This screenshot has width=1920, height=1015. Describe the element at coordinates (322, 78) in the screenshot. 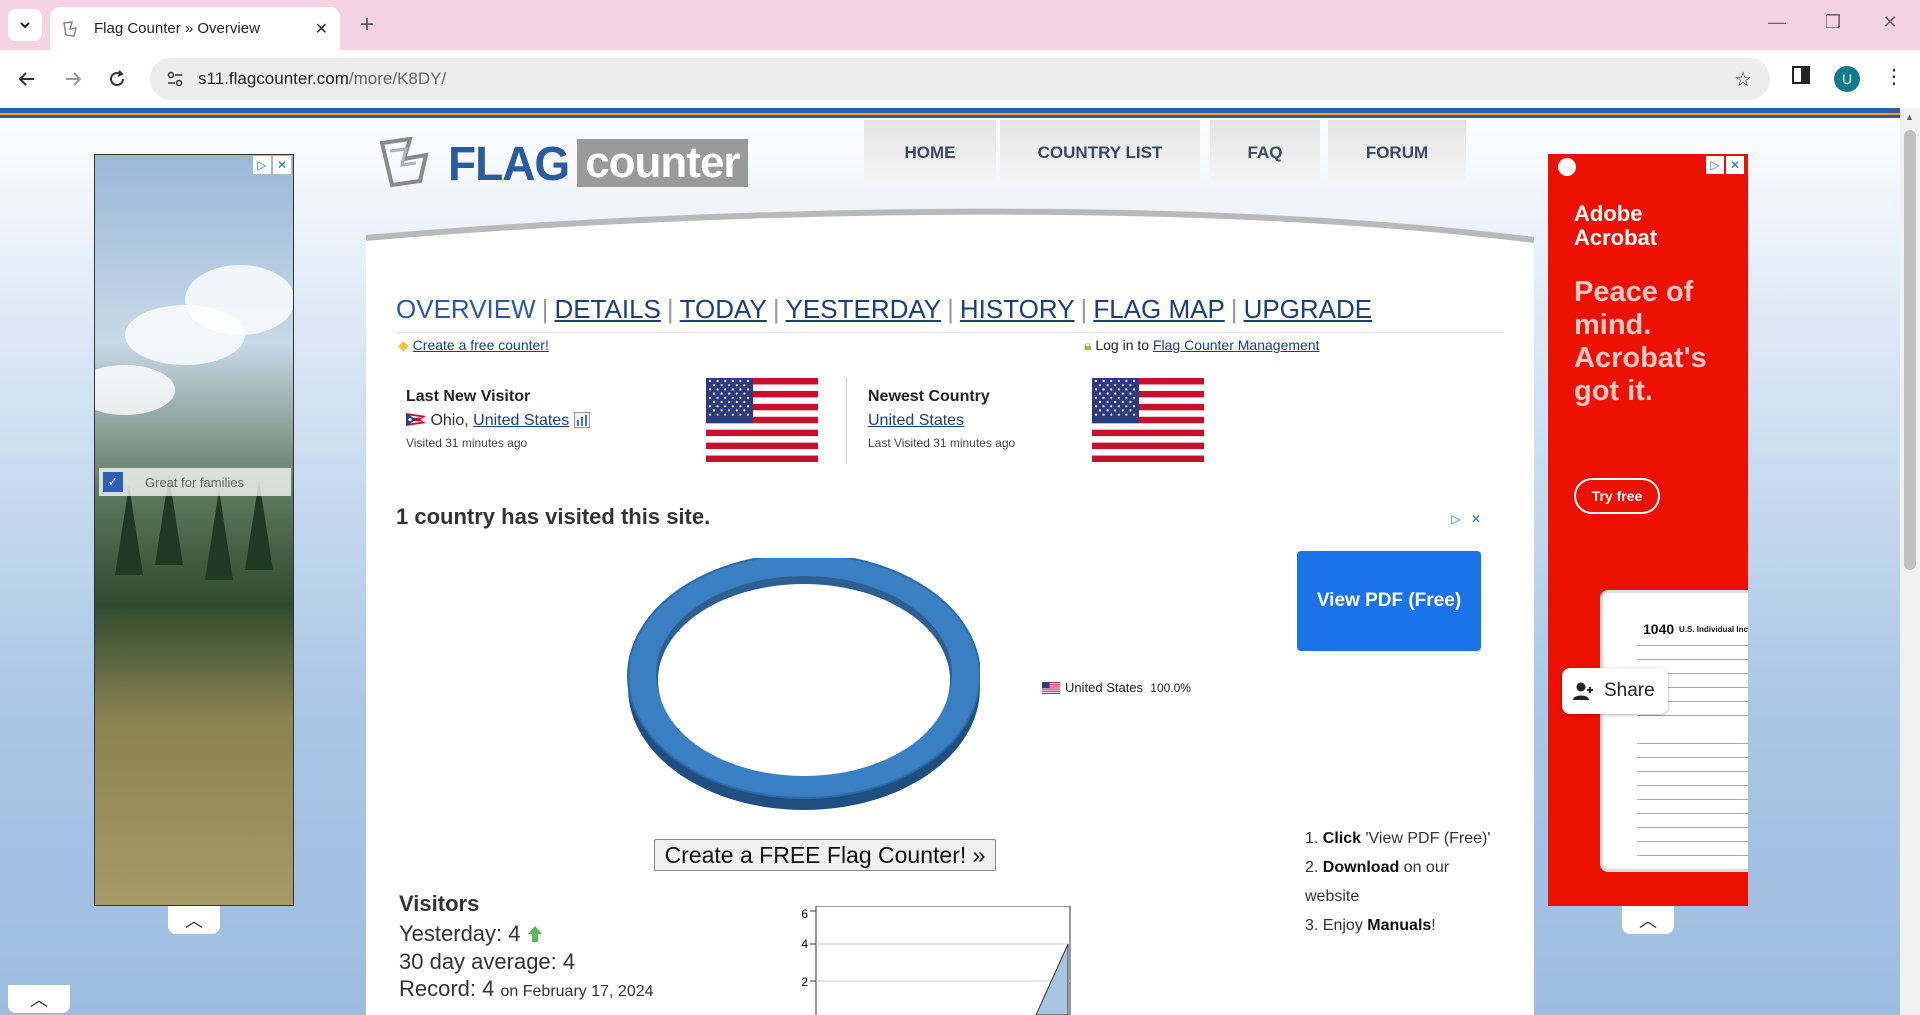

I see `url-text: s11.flagcounter.com/more/K8DY/` at that location.